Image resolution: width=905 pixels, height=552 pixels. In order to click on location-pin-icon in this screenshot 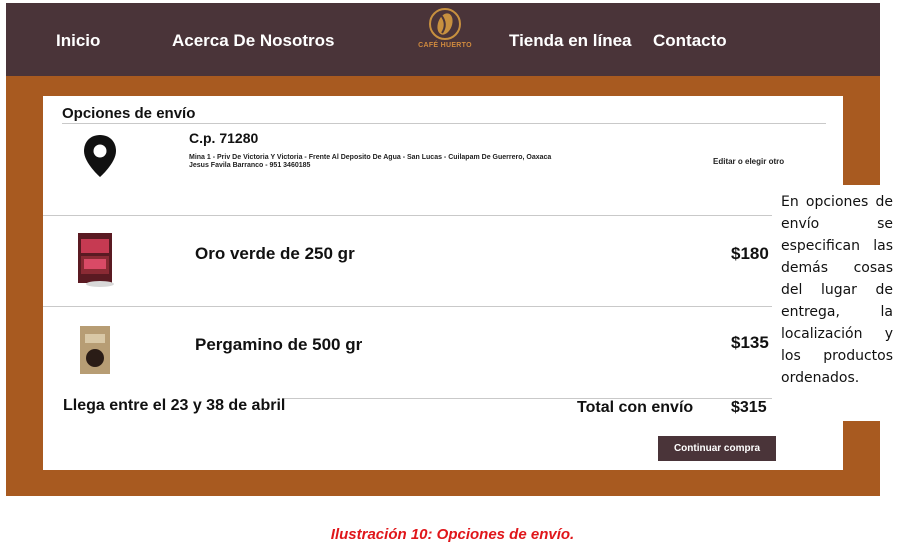, I will do `click(100, 156)`.